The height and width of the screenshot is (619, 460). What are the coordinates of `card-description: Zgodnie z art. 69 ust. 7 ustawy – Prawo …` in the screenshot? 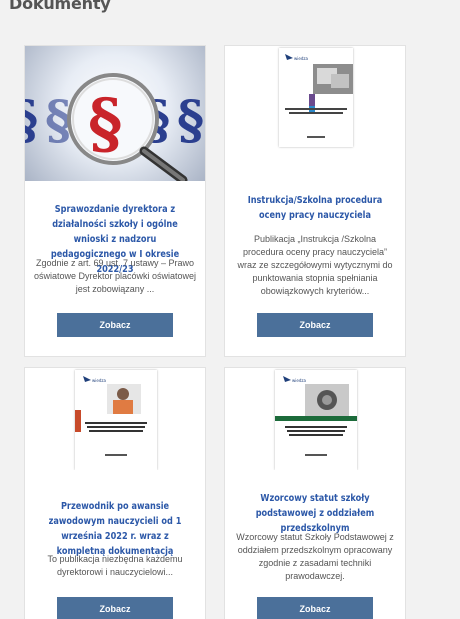 It's located at (115, 276).